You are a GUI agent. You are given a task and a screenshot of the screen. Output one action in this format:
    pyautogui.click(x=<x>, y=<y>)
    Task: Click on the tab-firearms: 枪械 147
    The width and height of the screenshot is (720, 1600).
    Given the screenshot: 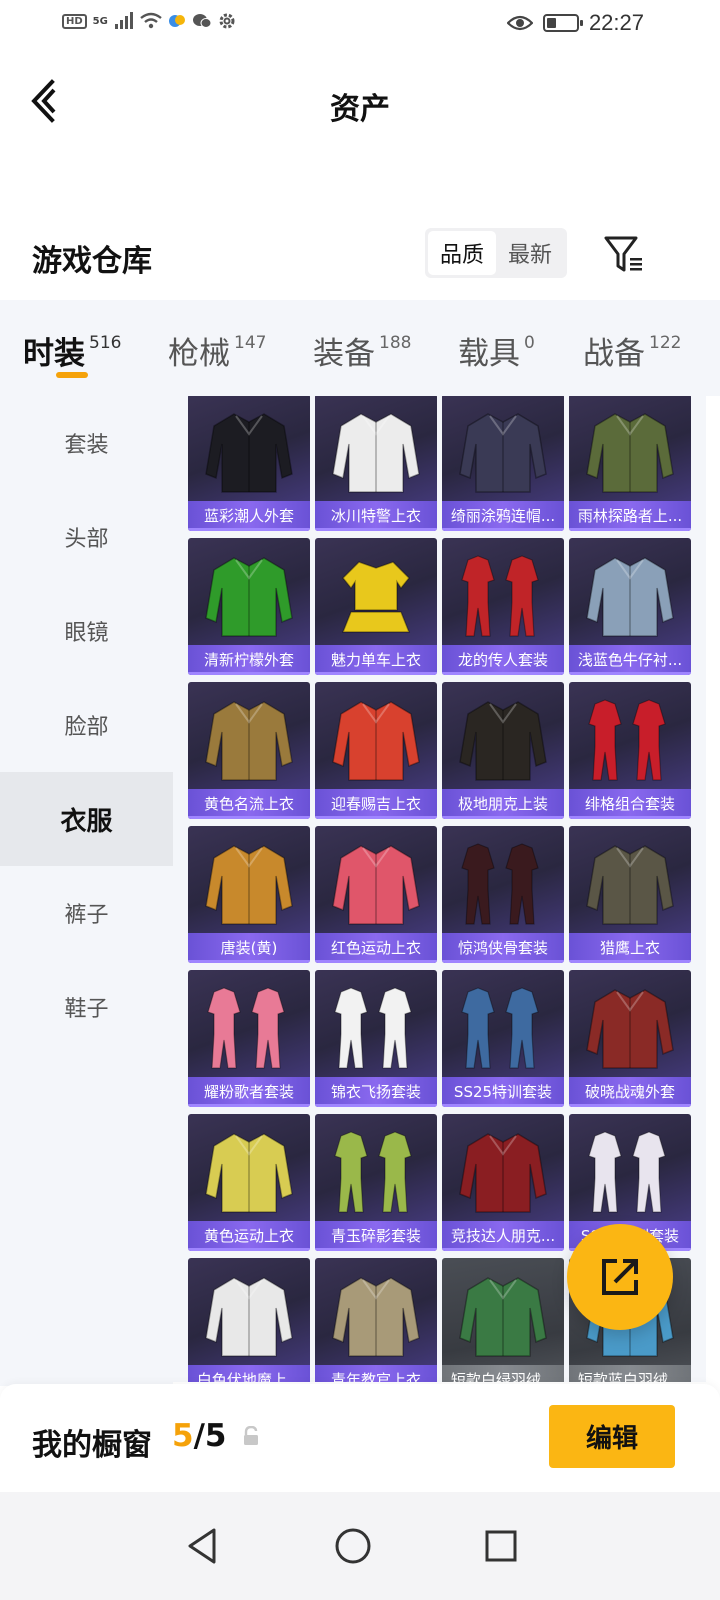 What is the action you would take?
    pyautogui.click(x=217, y=350)
    